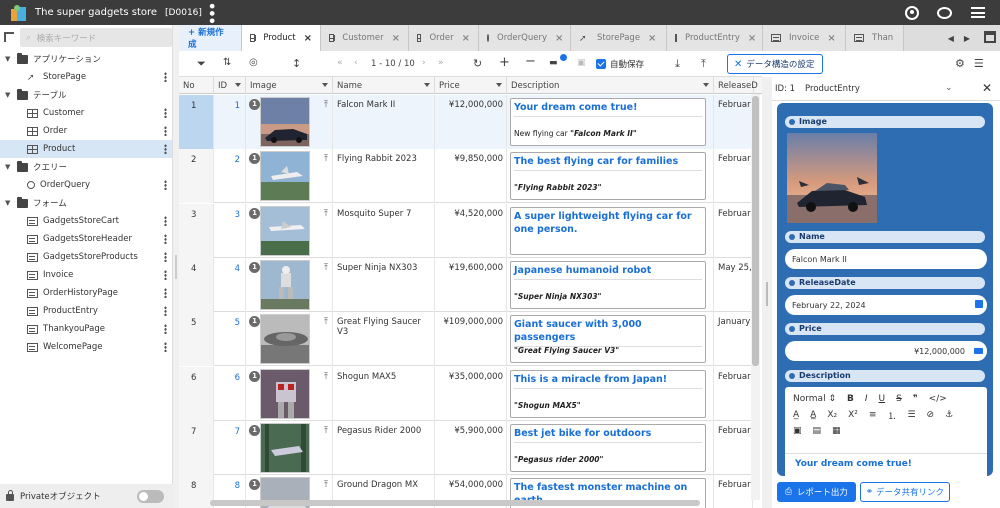  What do you see at coordinates (96, 37) in the screenshot?
I see `search-input: ⌕ 検索キーワード` at bounding box center [96, 37].